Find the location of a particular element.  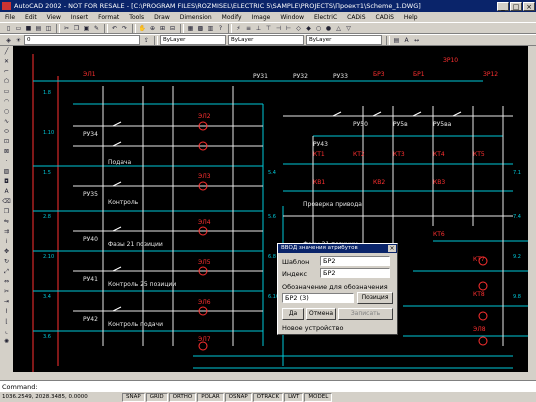

menu-file: File is located at coordinates (10, 17).